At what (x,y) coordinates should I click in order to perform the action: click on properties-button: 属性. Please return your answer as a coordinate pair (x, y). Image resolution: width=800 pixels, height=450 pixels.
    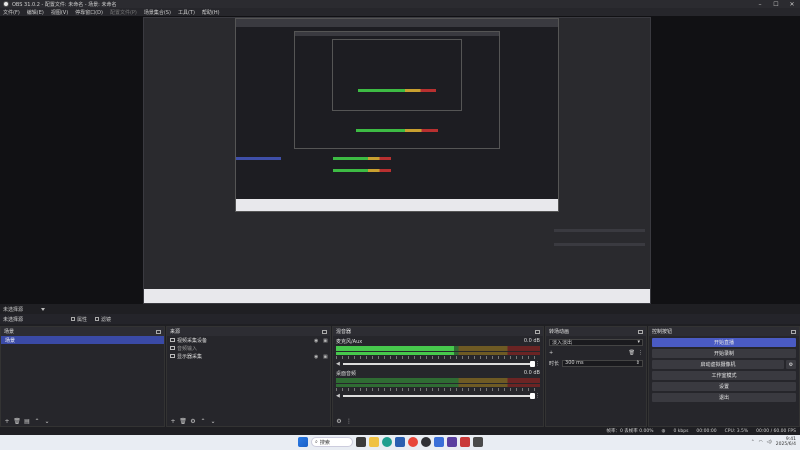
    Looking at the image, I should click on (79, 319).